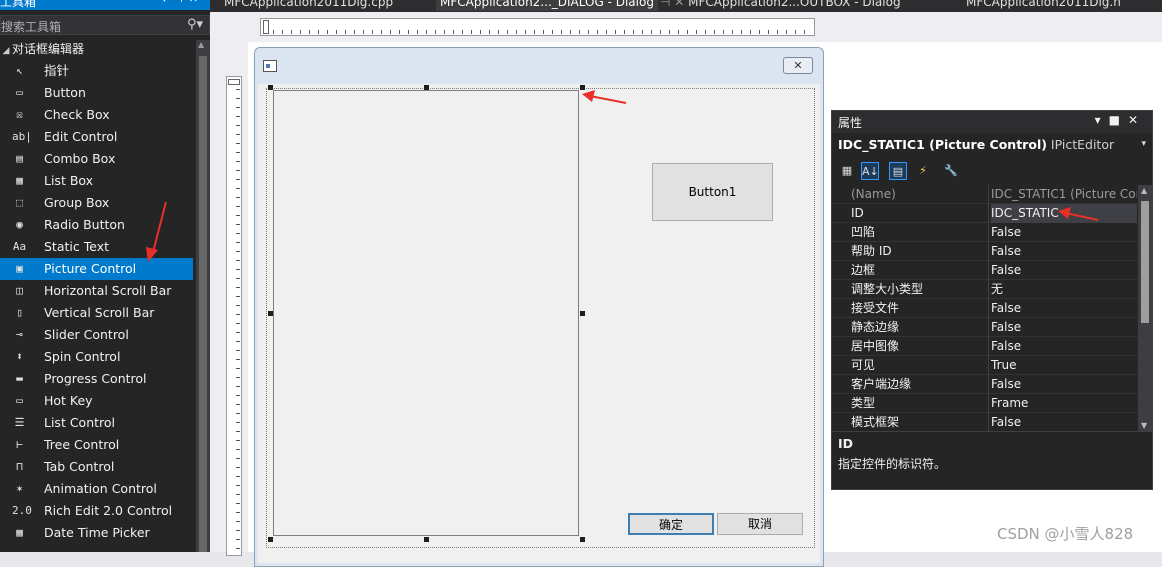 The width and height of the screenshot is (1162, 567). What do you see at coordinates (1078, 214) in the screenshot?
I see `red-arrow-id-property` at bounding box center [1078, 214].